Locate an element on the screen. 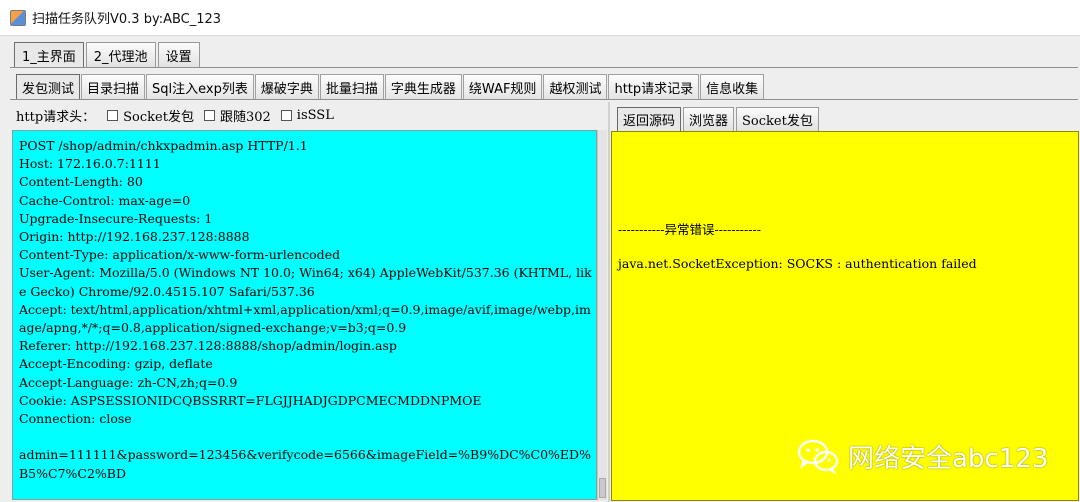 The image size is (1080, 502). function-tabs-divider is located at coordinates (544, 99).